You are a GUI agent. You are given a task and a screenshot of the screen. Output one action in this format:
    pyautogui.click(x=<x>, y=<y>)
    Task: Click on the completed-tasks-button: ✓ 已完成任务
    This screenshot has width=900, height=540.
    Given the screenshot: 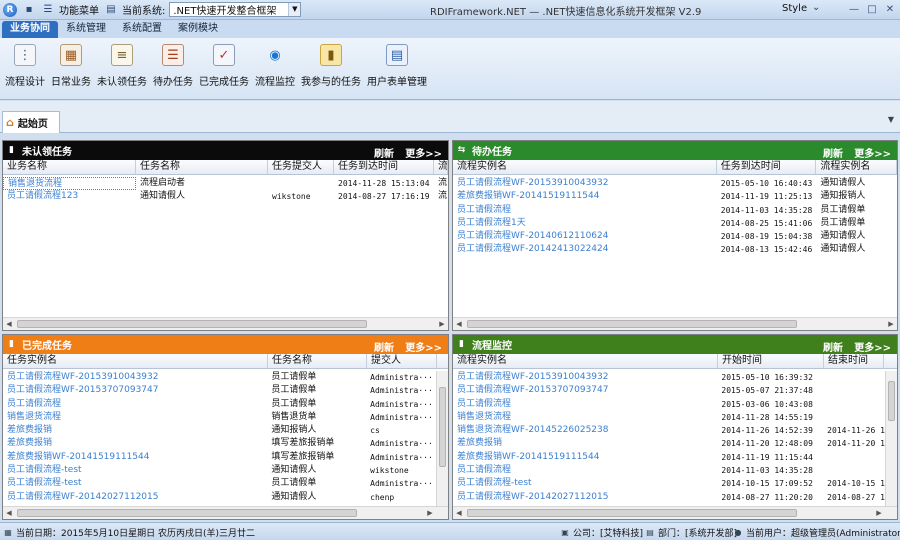 What is the action you would take?
    pyautogui.click(x=224, y=68)
    